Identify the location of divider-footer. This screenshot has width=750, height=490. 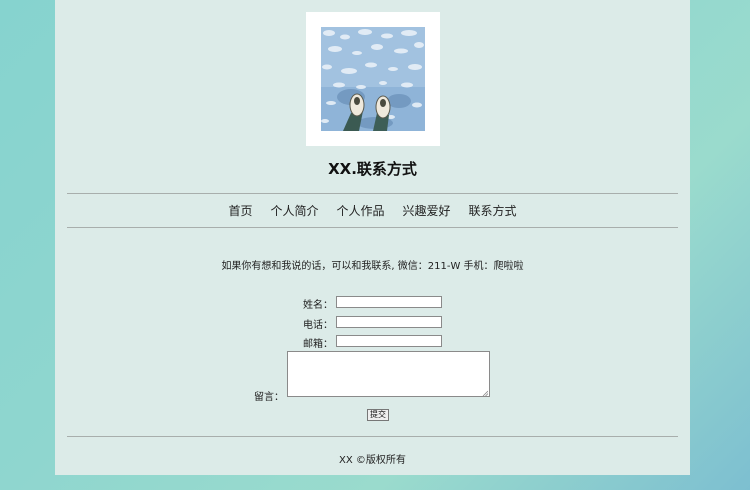
(372, 436).